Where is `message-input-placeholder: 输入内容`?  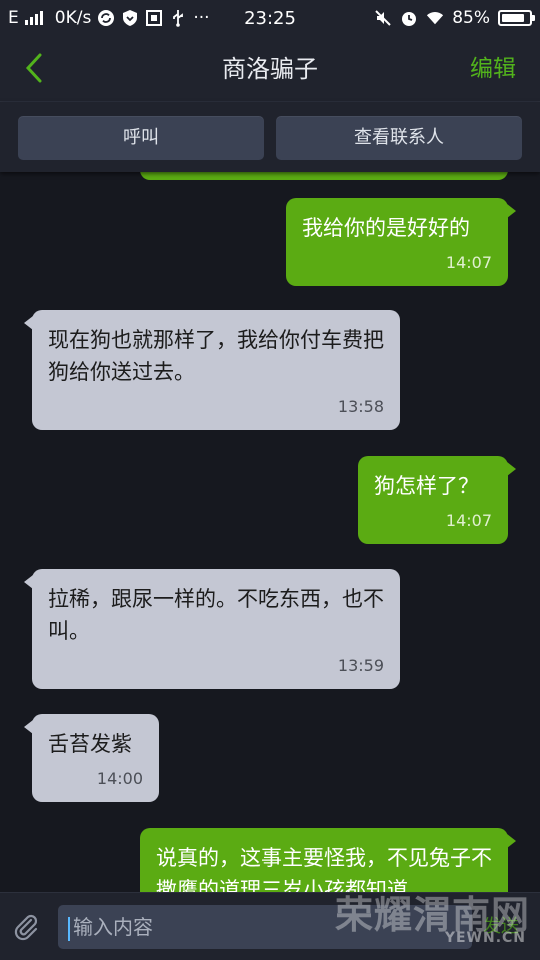
message-input-placeholder: 输入内容 is located at coordinates (113, 927).